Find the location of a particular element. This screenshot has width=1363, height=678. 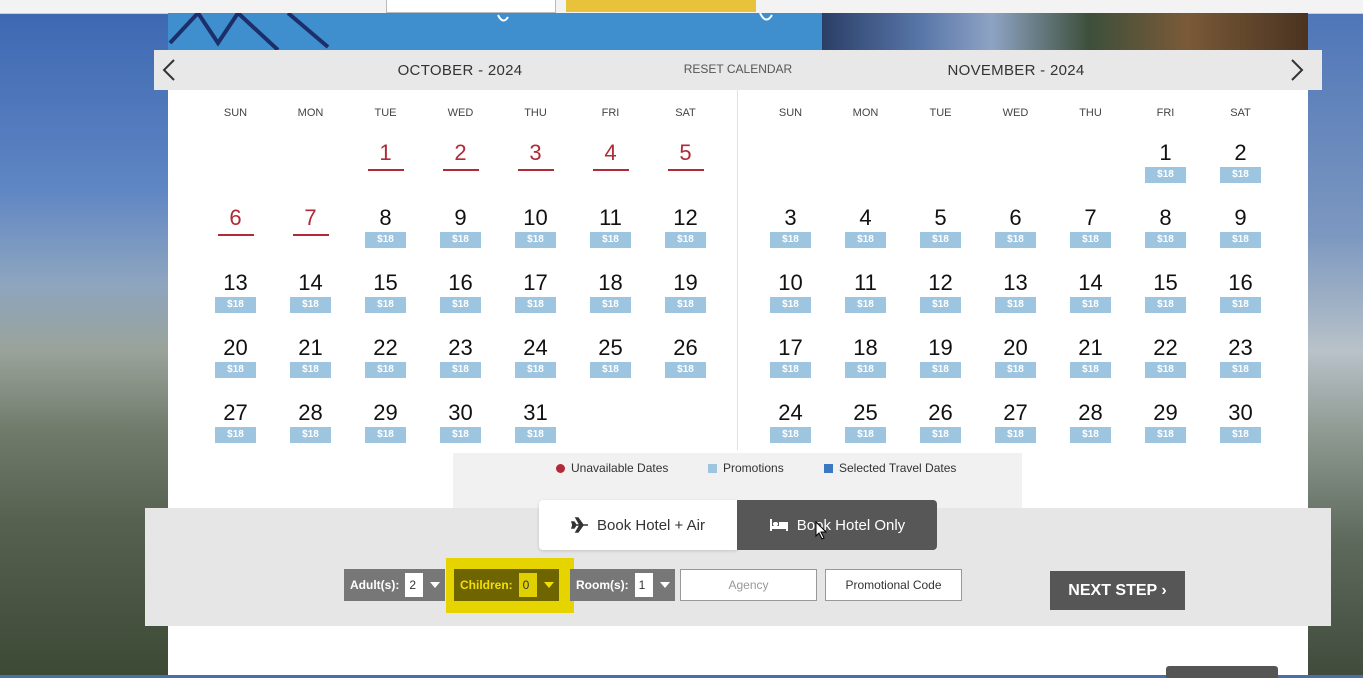

chevron-right-icon is located at coordinates (1297, 70).